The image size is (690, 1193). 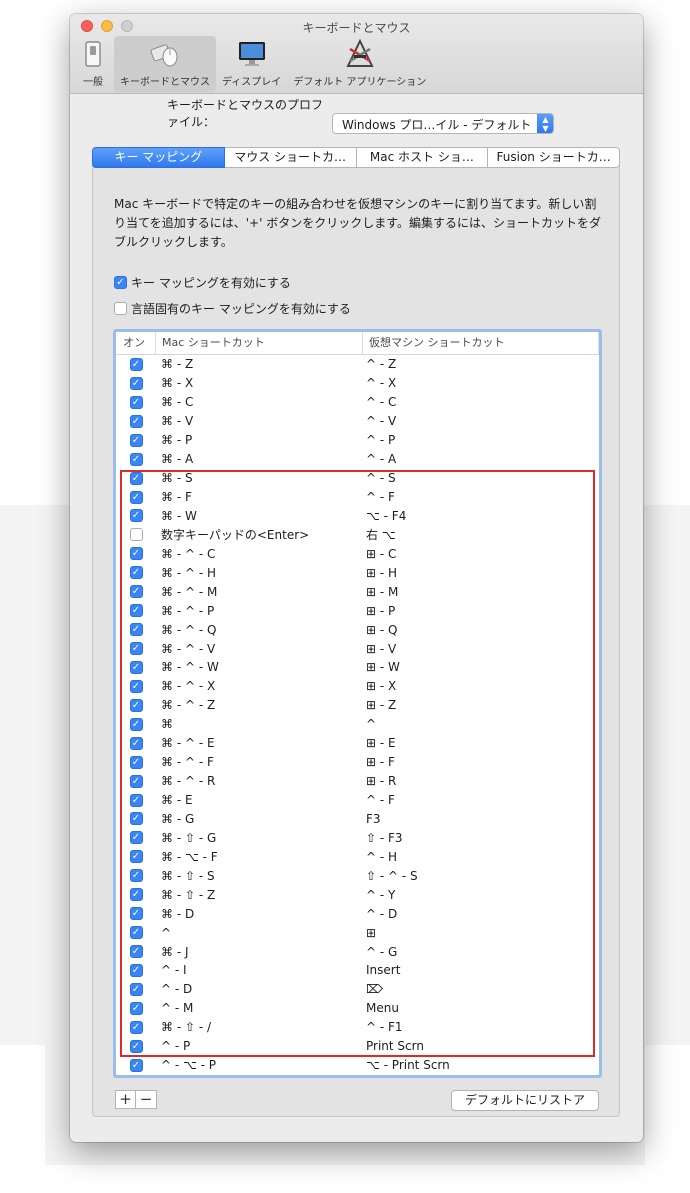 What do you see at coordinates (136, 535) in the screenshot?
I see `row-enabled-checkbox` at bounding box center [136, 535].